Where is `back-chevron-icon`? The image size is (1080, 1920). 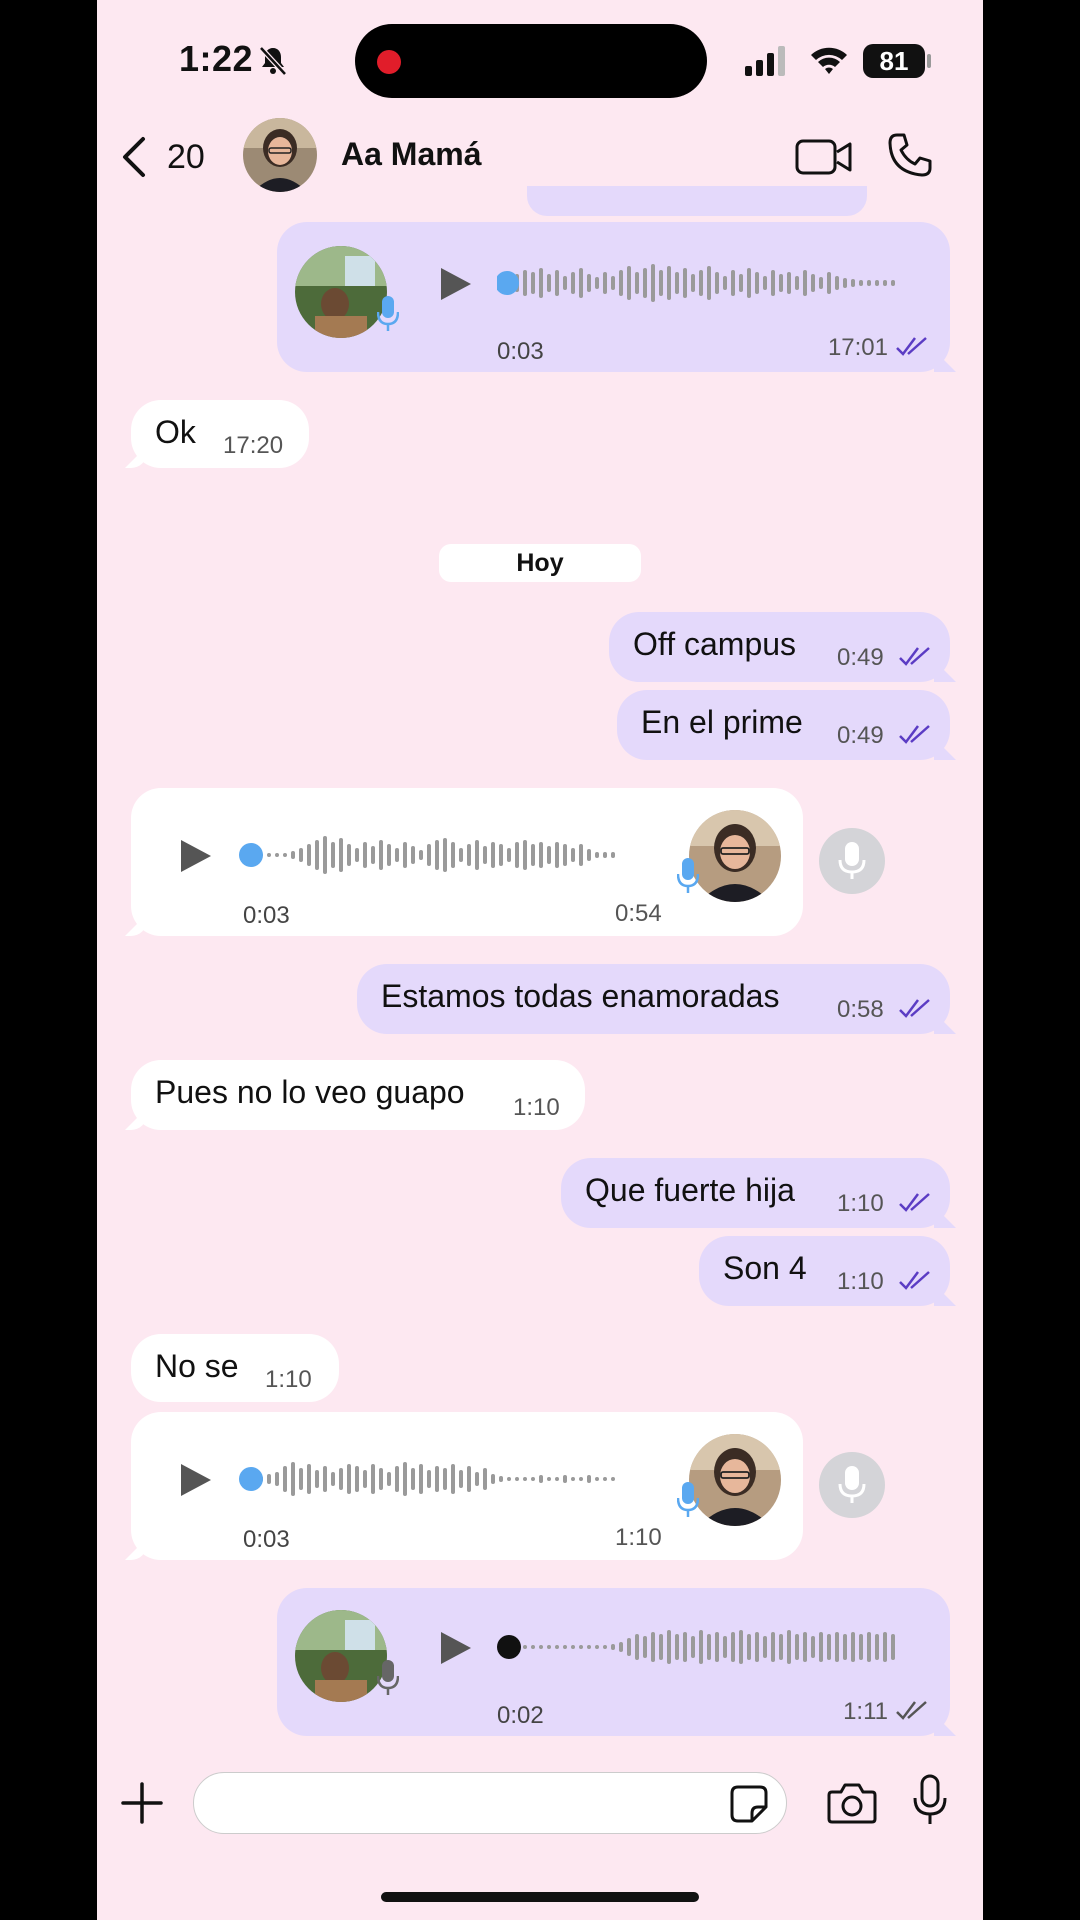
back-chevron-icon is located at coordinates (134, 157).